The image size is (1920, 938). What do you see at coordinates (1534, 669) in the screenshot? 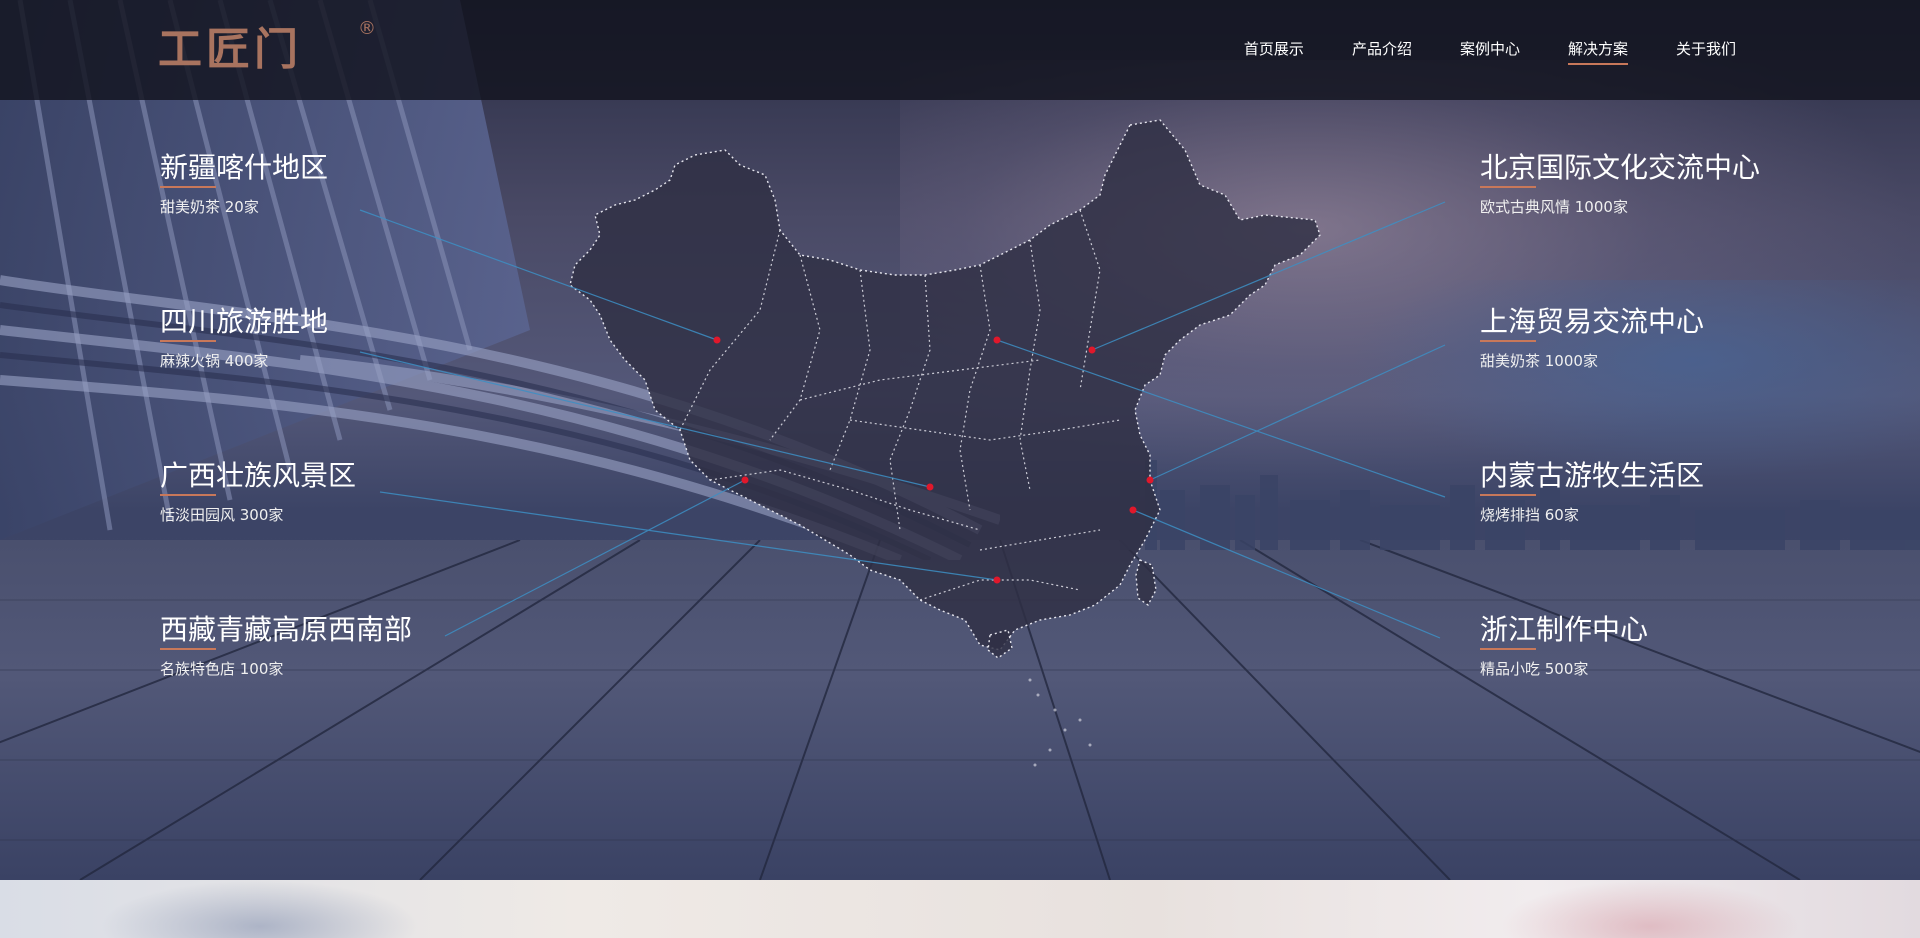
I see `location-subtitle: 精品小吃 500家` at bounding box center [1534, 669].